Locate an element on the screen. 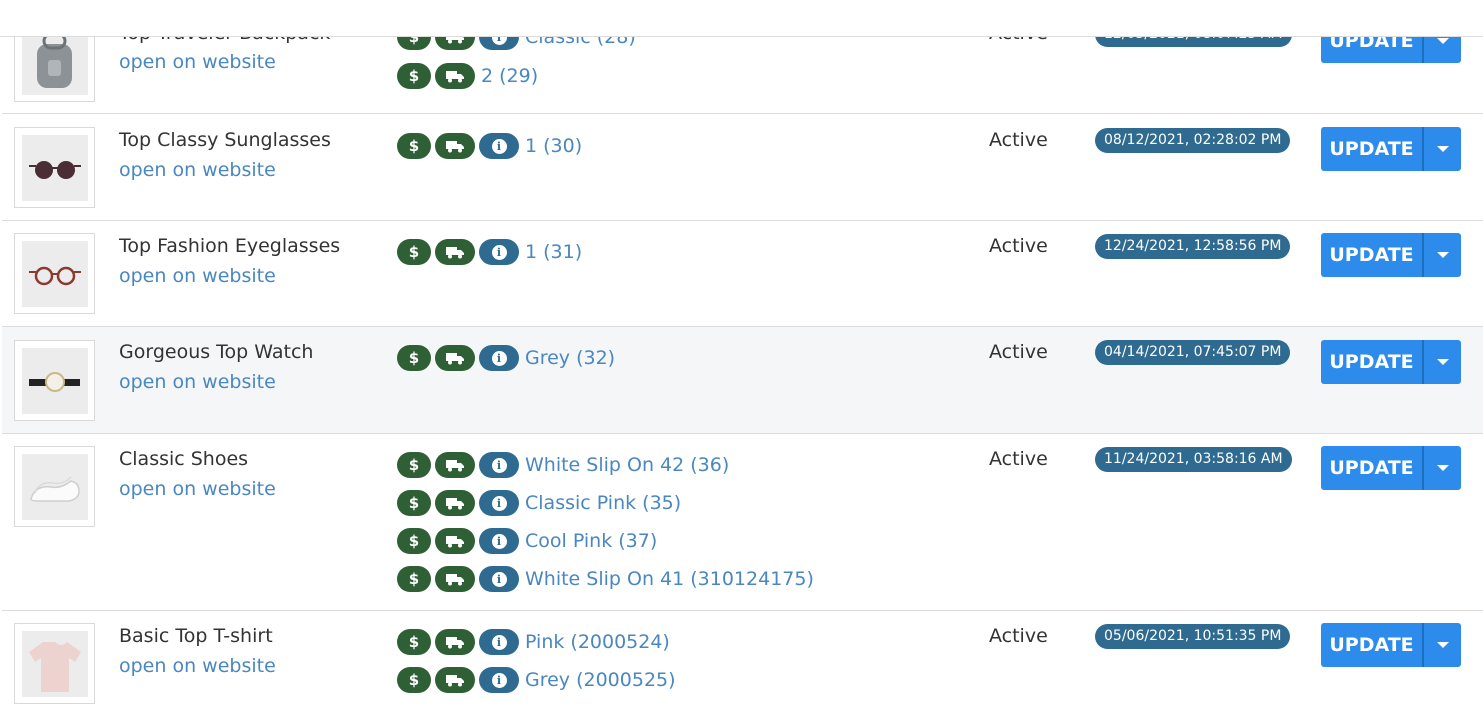  variant-label: White Slip On 42 (36) is located at coordinates (627, 465).